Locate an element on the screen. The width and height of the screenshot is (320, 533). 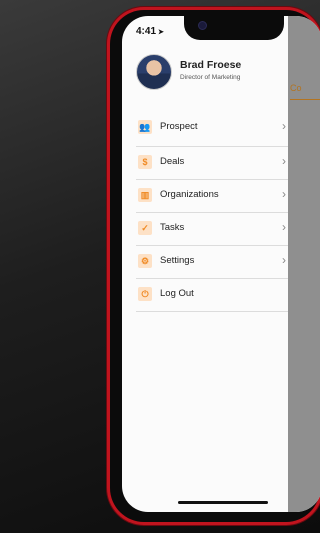
menu-item-tasks: ✓ Tasks › is located at coordinates (212, 229).